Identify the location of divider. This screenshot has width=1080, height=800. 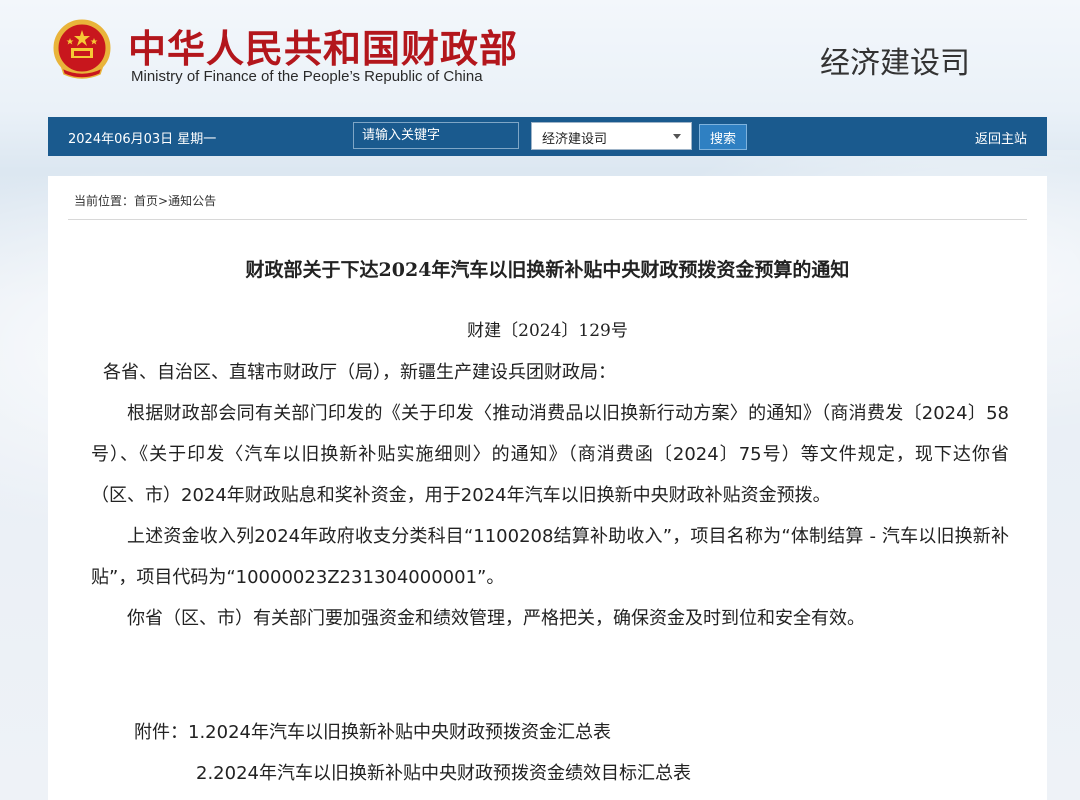
(547, 219).